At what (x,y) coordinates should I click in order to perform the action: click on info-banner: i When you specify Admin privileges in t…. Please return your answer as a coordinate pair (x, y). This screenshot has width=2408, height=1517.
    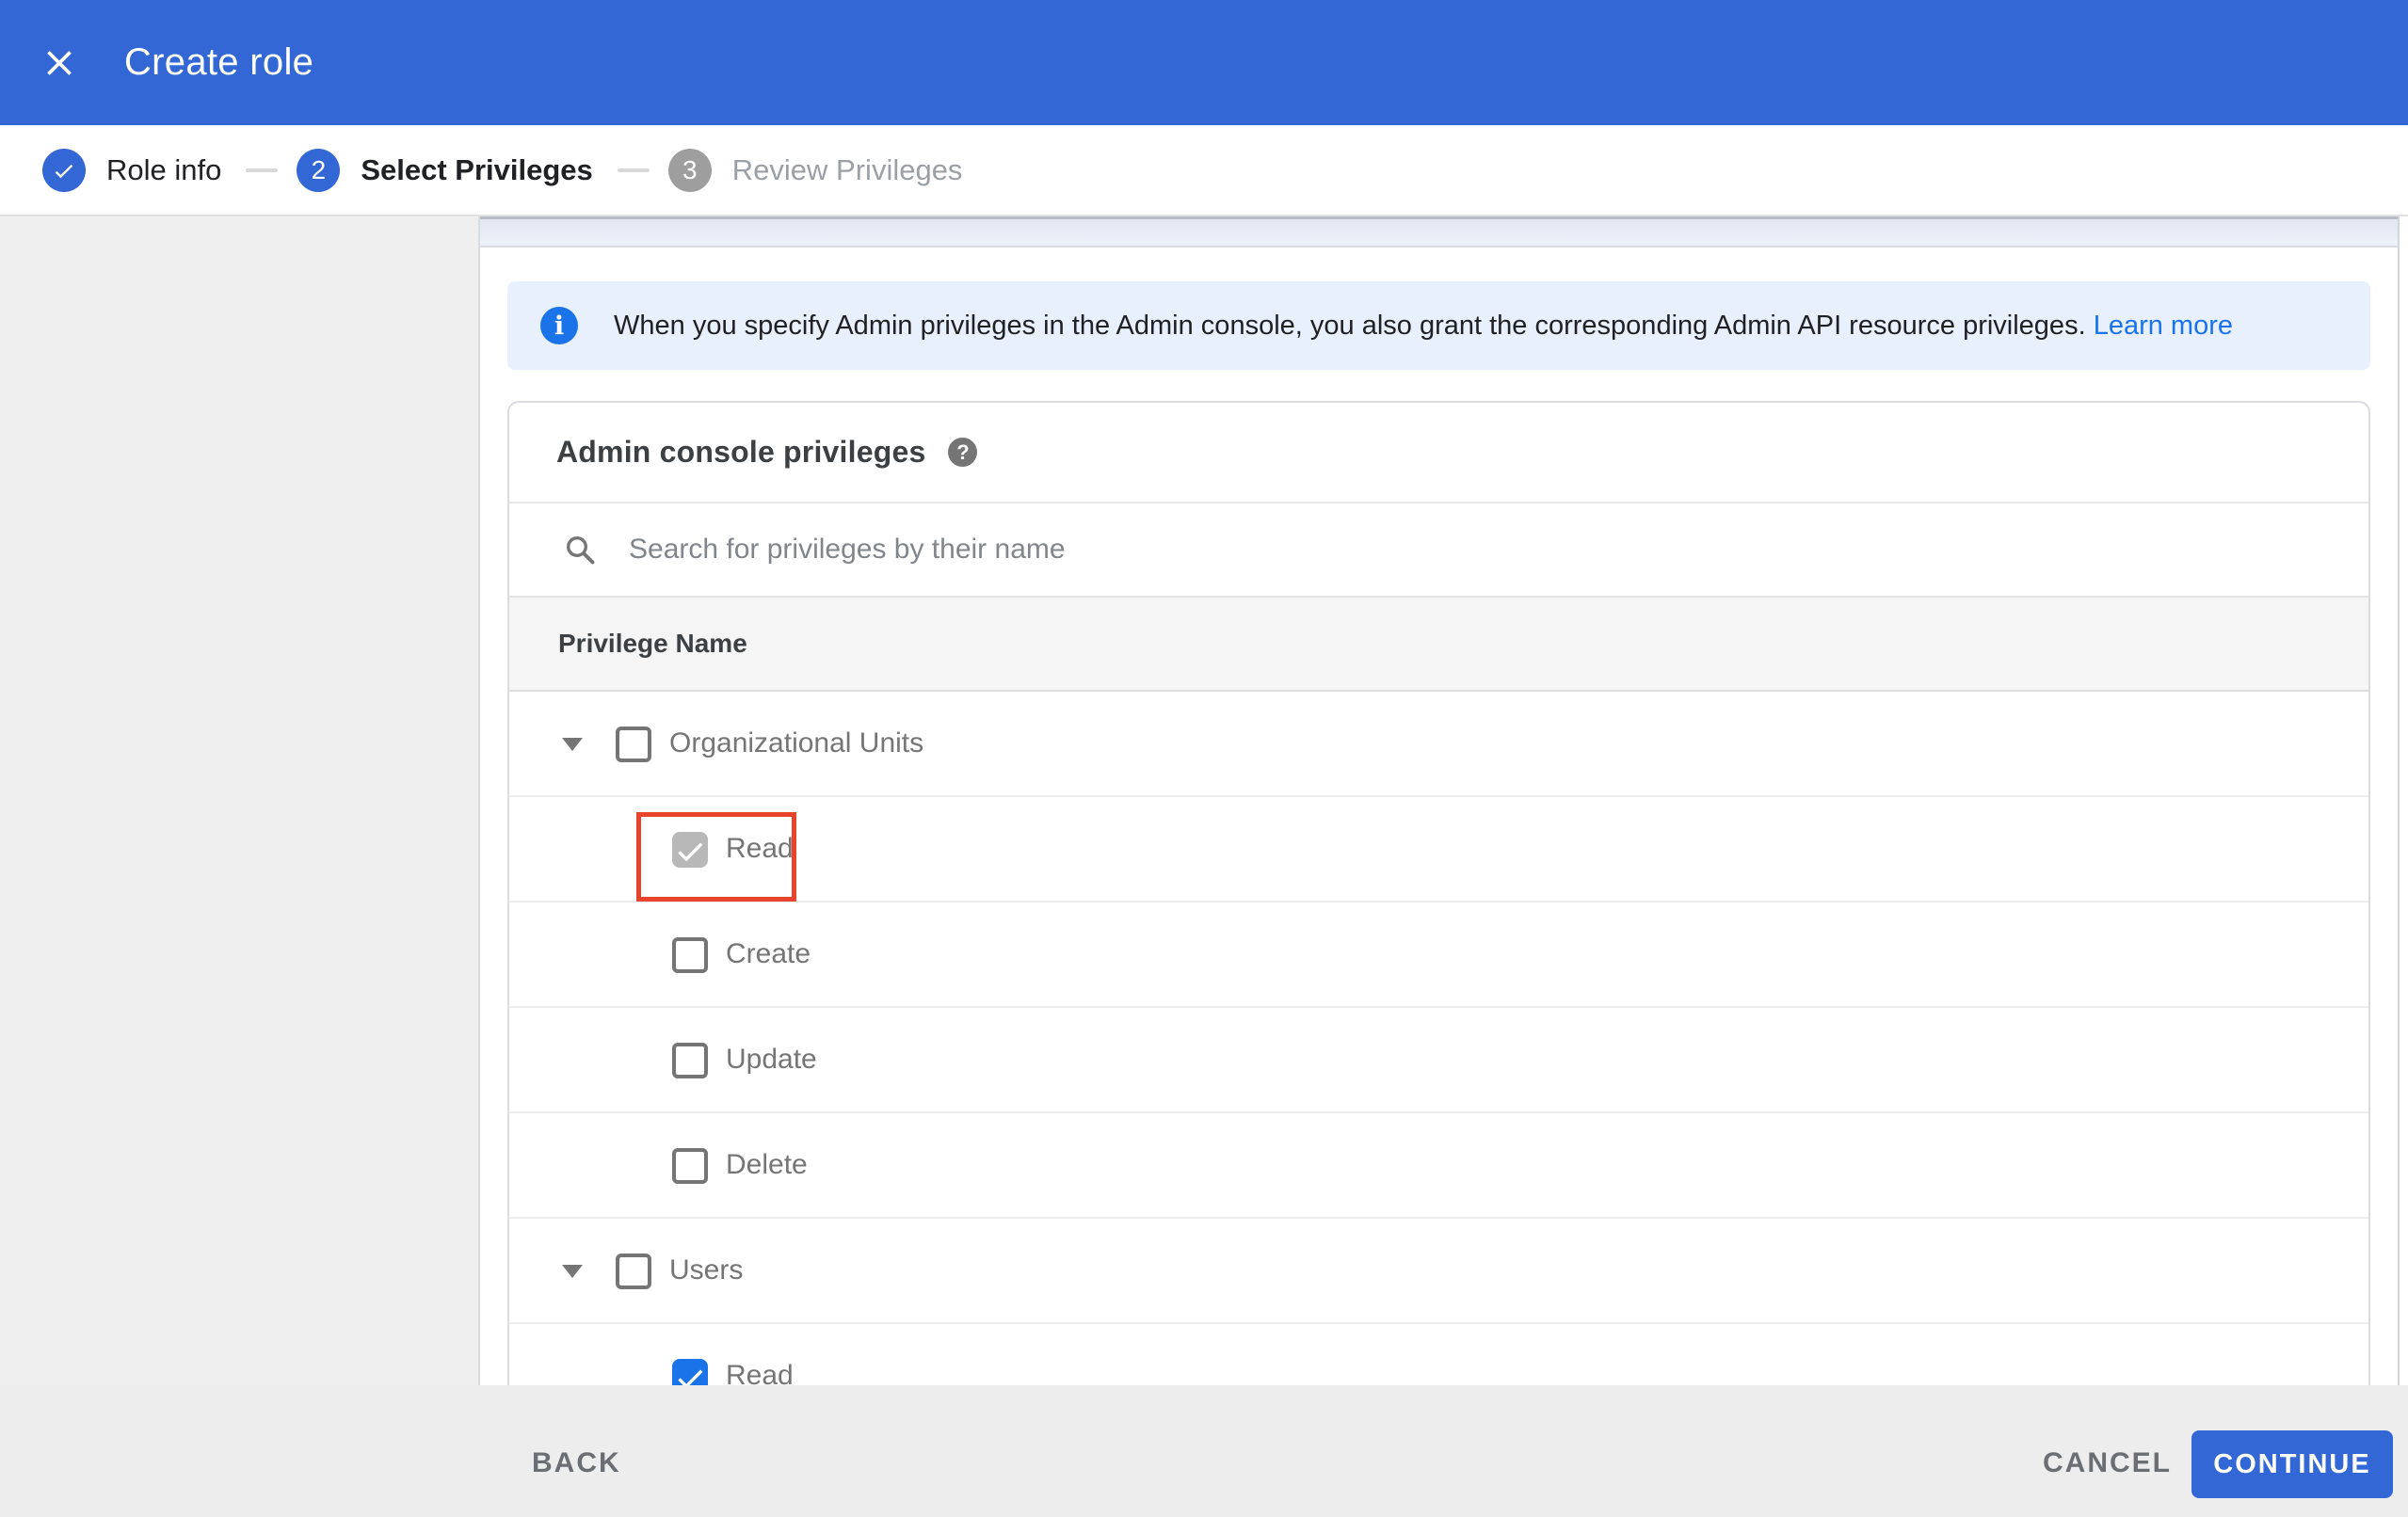
    Looking at the image, I should click on (1439, 325).